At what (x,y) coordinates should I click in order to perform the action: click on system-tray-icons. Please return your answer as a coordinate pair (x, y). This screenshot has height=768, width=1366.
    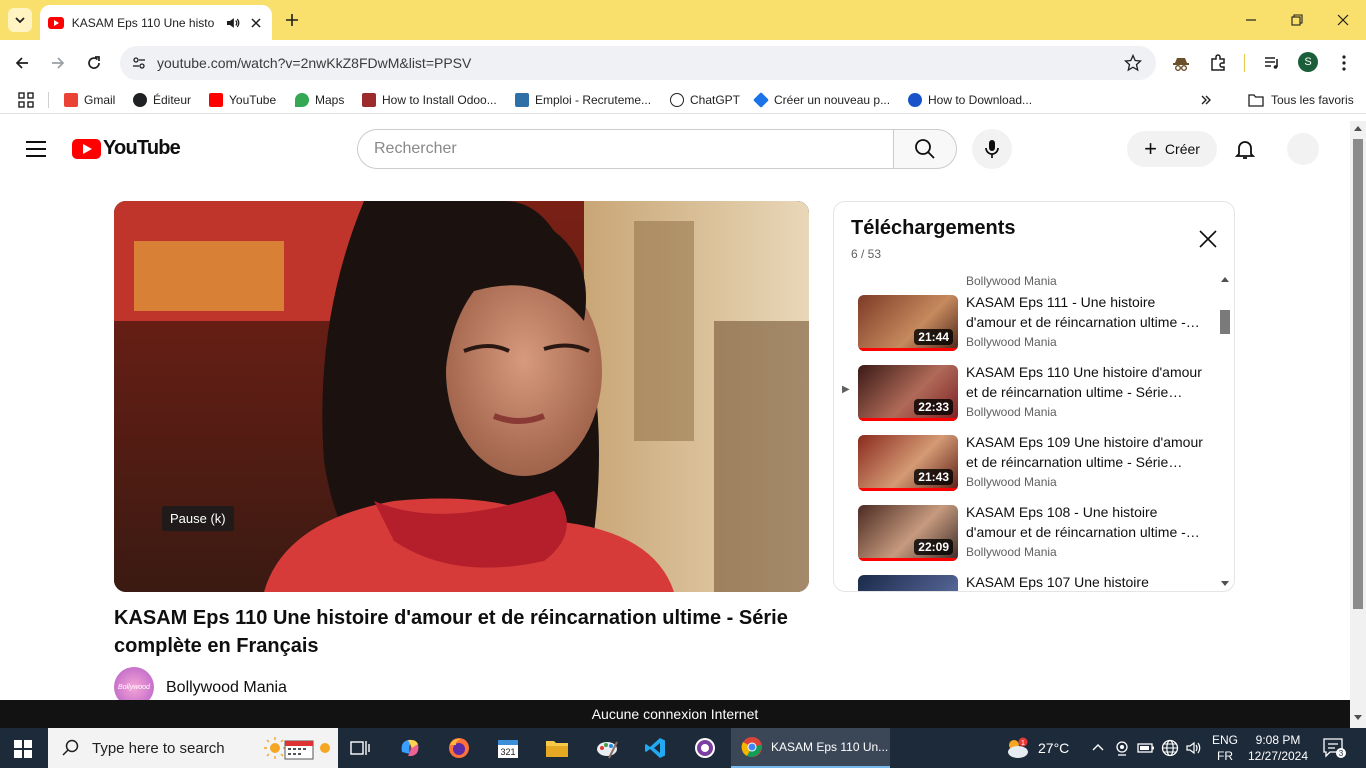
    Looking at the image, I should click on (1147, 748).